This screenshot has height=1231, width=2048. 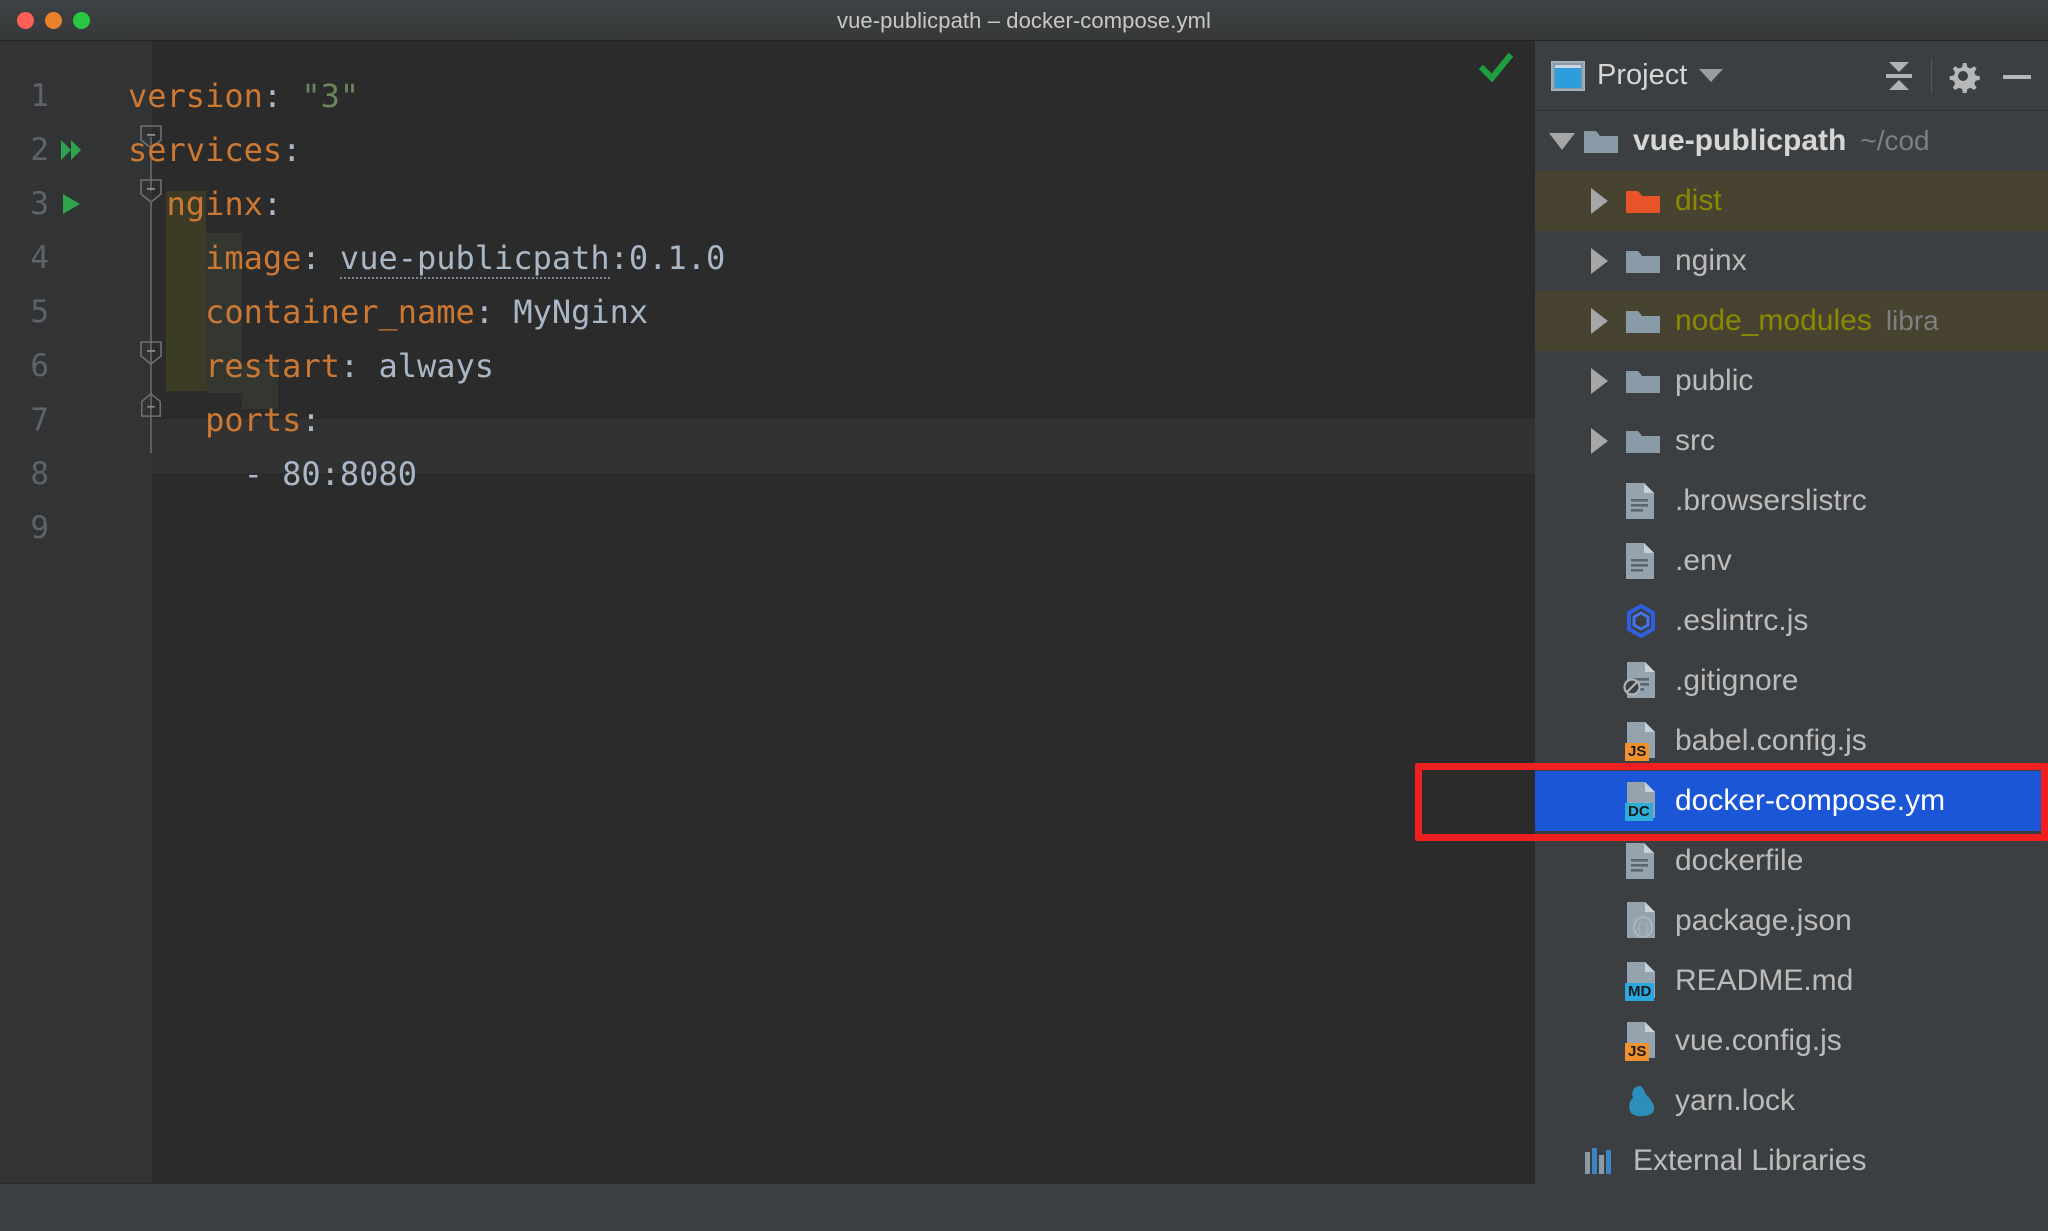 What do you see at coordinates (1643, 201) in the screenshot?
I see `folder-orange-icon` at bounding box center [1643, 201].